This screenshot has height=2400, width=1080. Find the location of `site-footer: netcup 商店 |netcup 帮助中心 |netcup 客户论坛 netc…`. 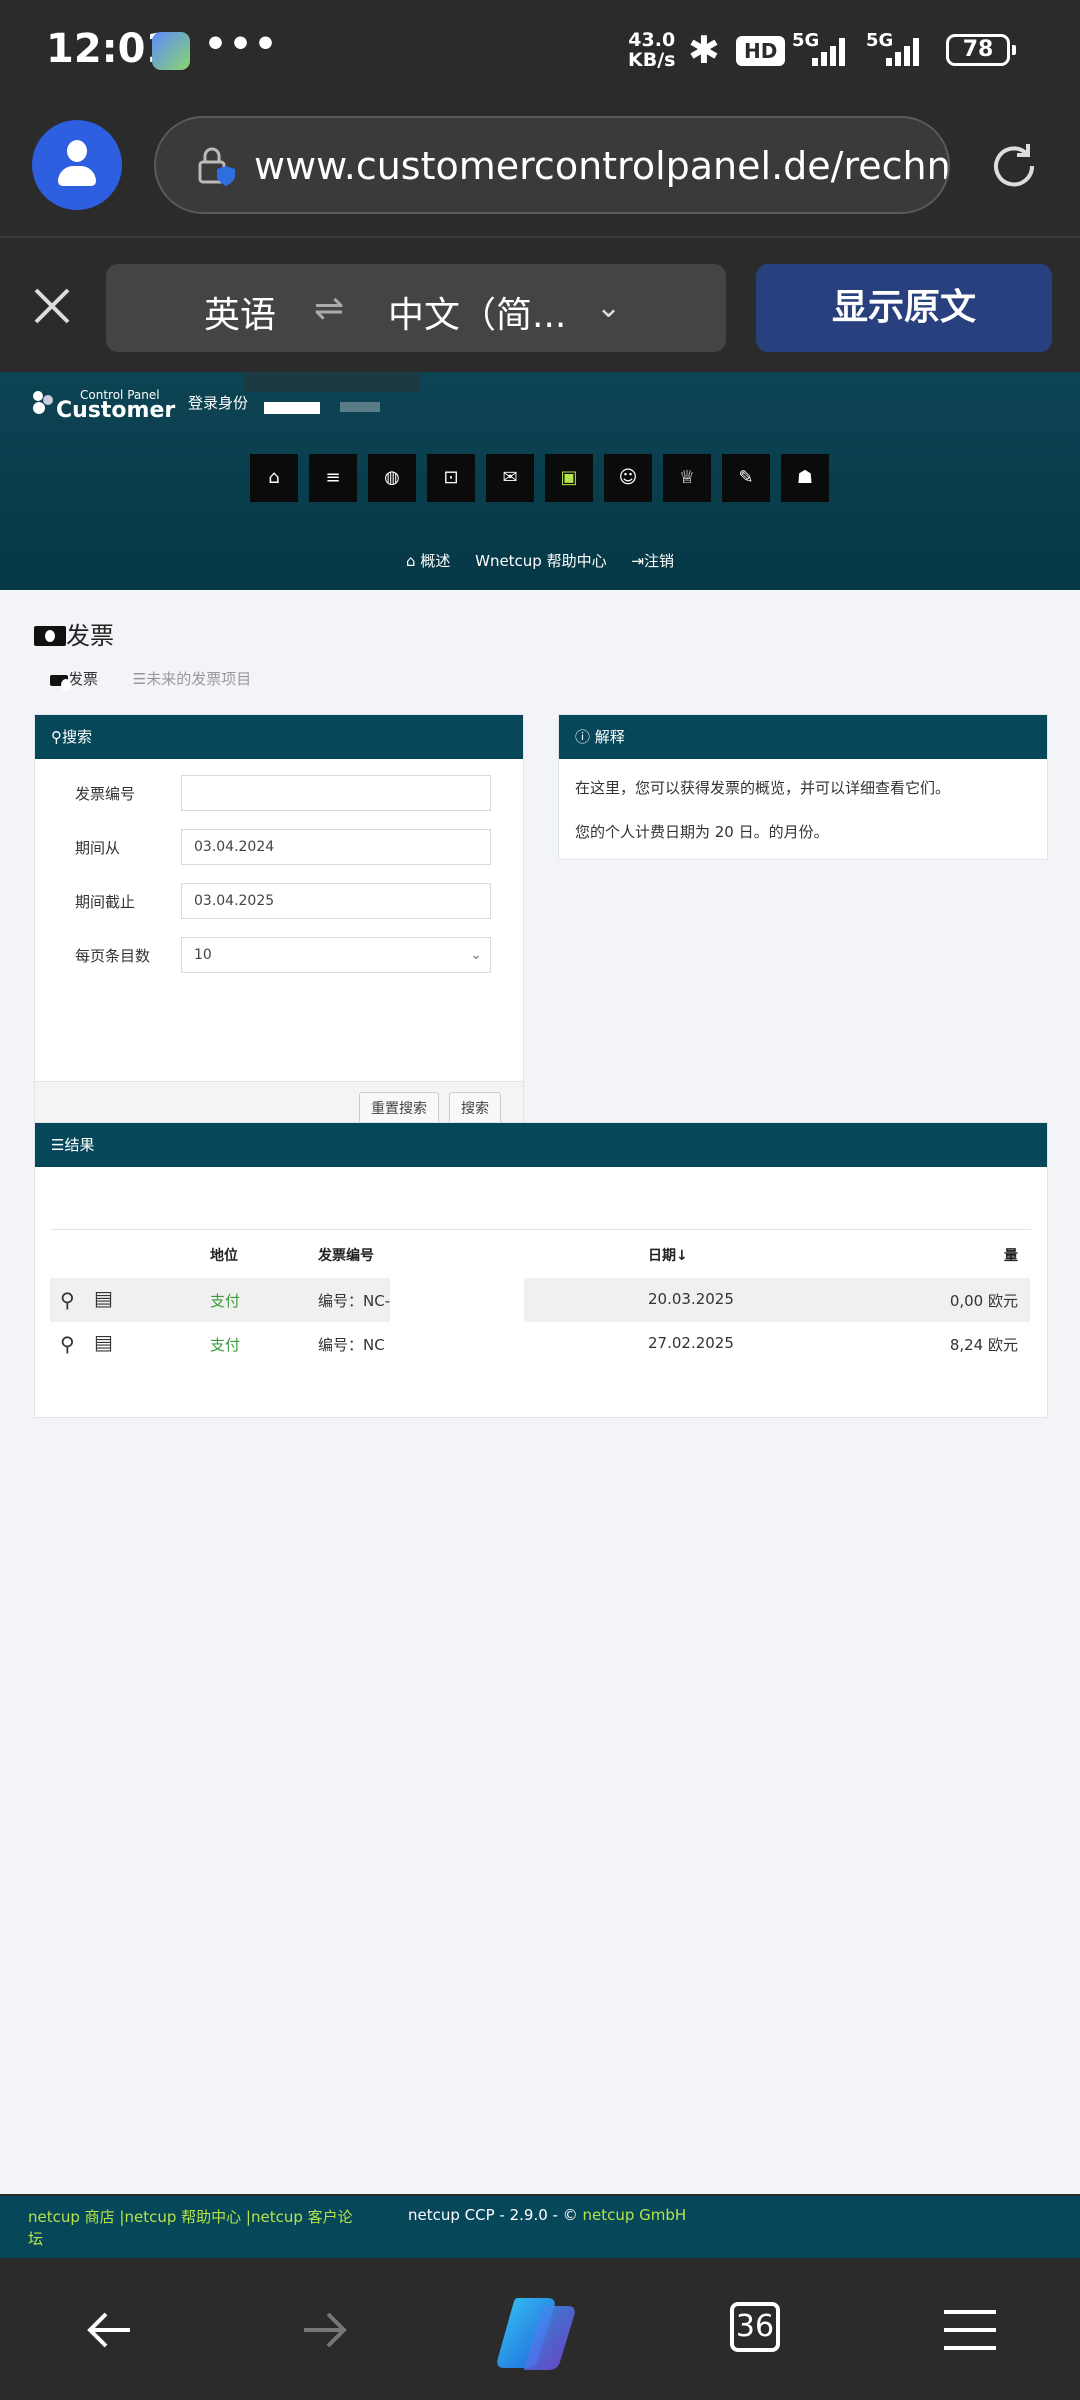

site-footer: netcup 商店 |netcup 帮助中心 |netcup 客户论坛 netc… is located at coordinates (540, 2227).